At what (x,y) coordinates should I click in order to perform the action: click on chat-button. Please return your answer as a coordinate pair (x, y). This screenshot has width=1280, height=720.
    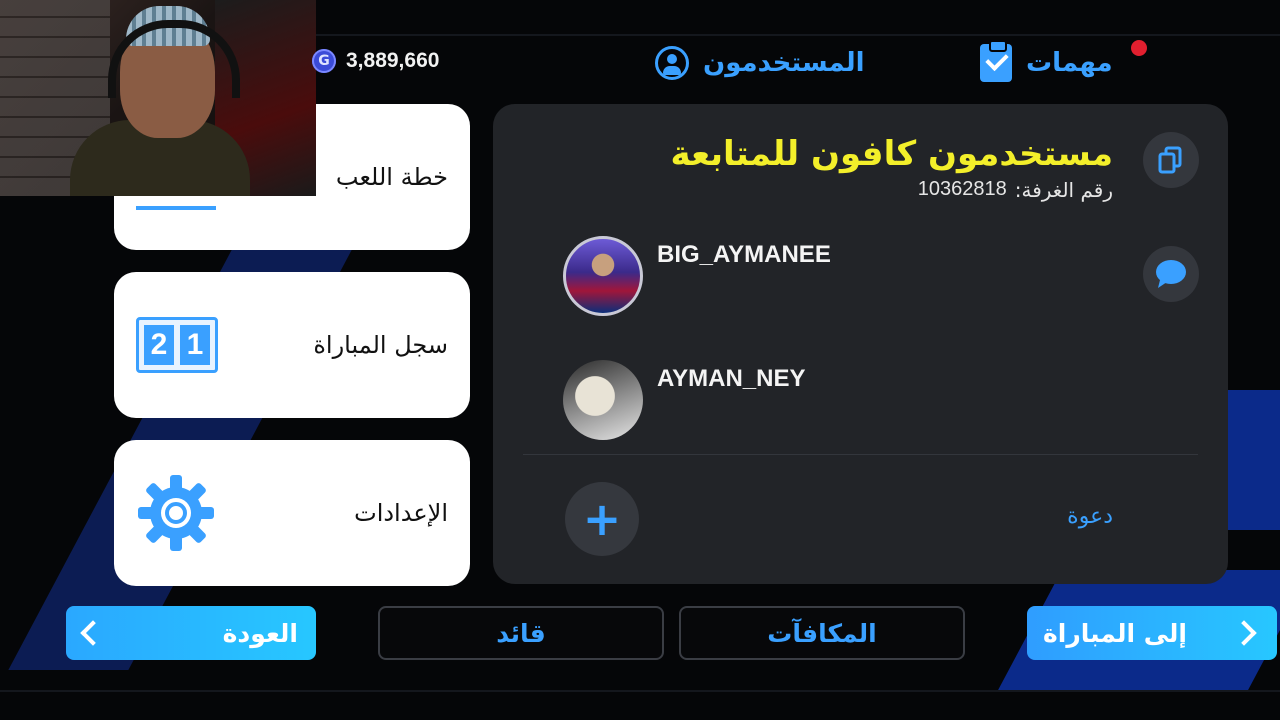
    Looking at the image, I should click on (1171, 274).